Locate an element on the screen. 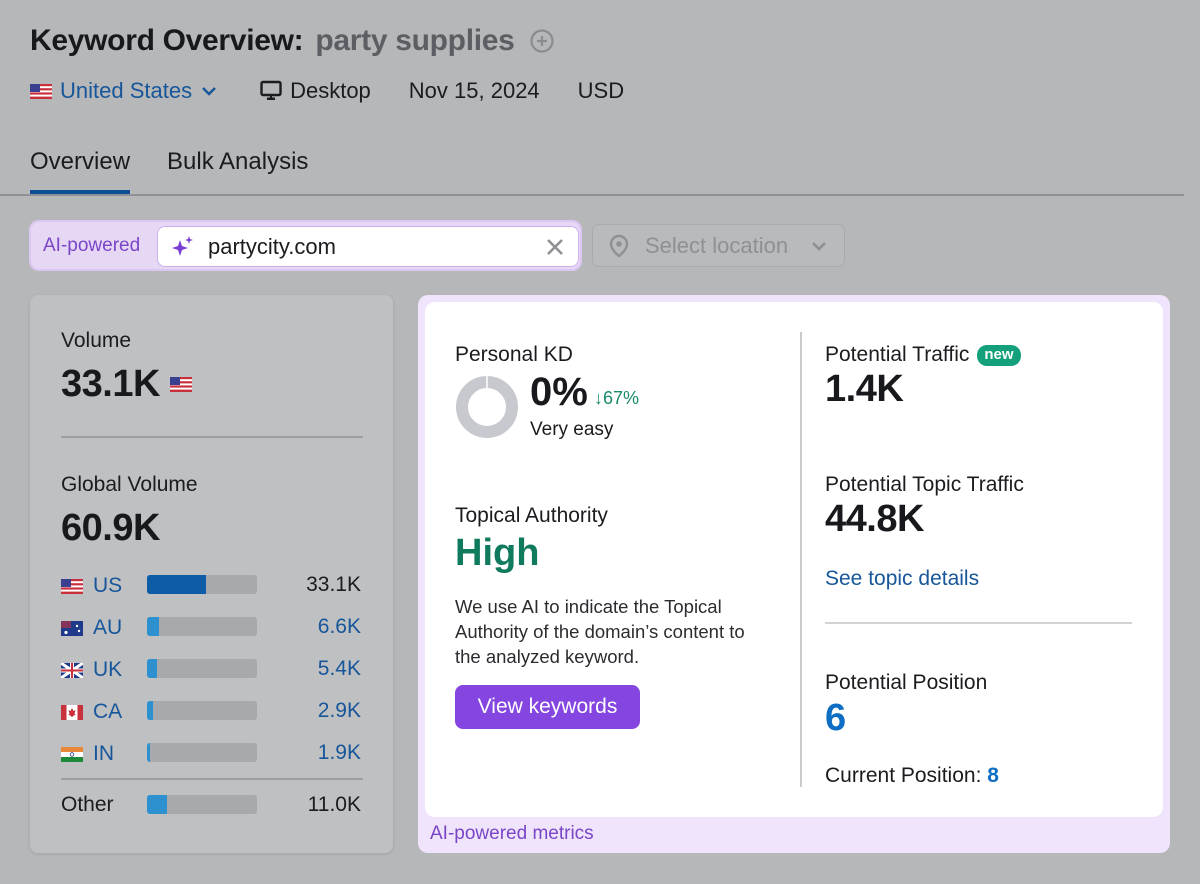  other-volume: 11.0K is located at coordinates (334, 804).